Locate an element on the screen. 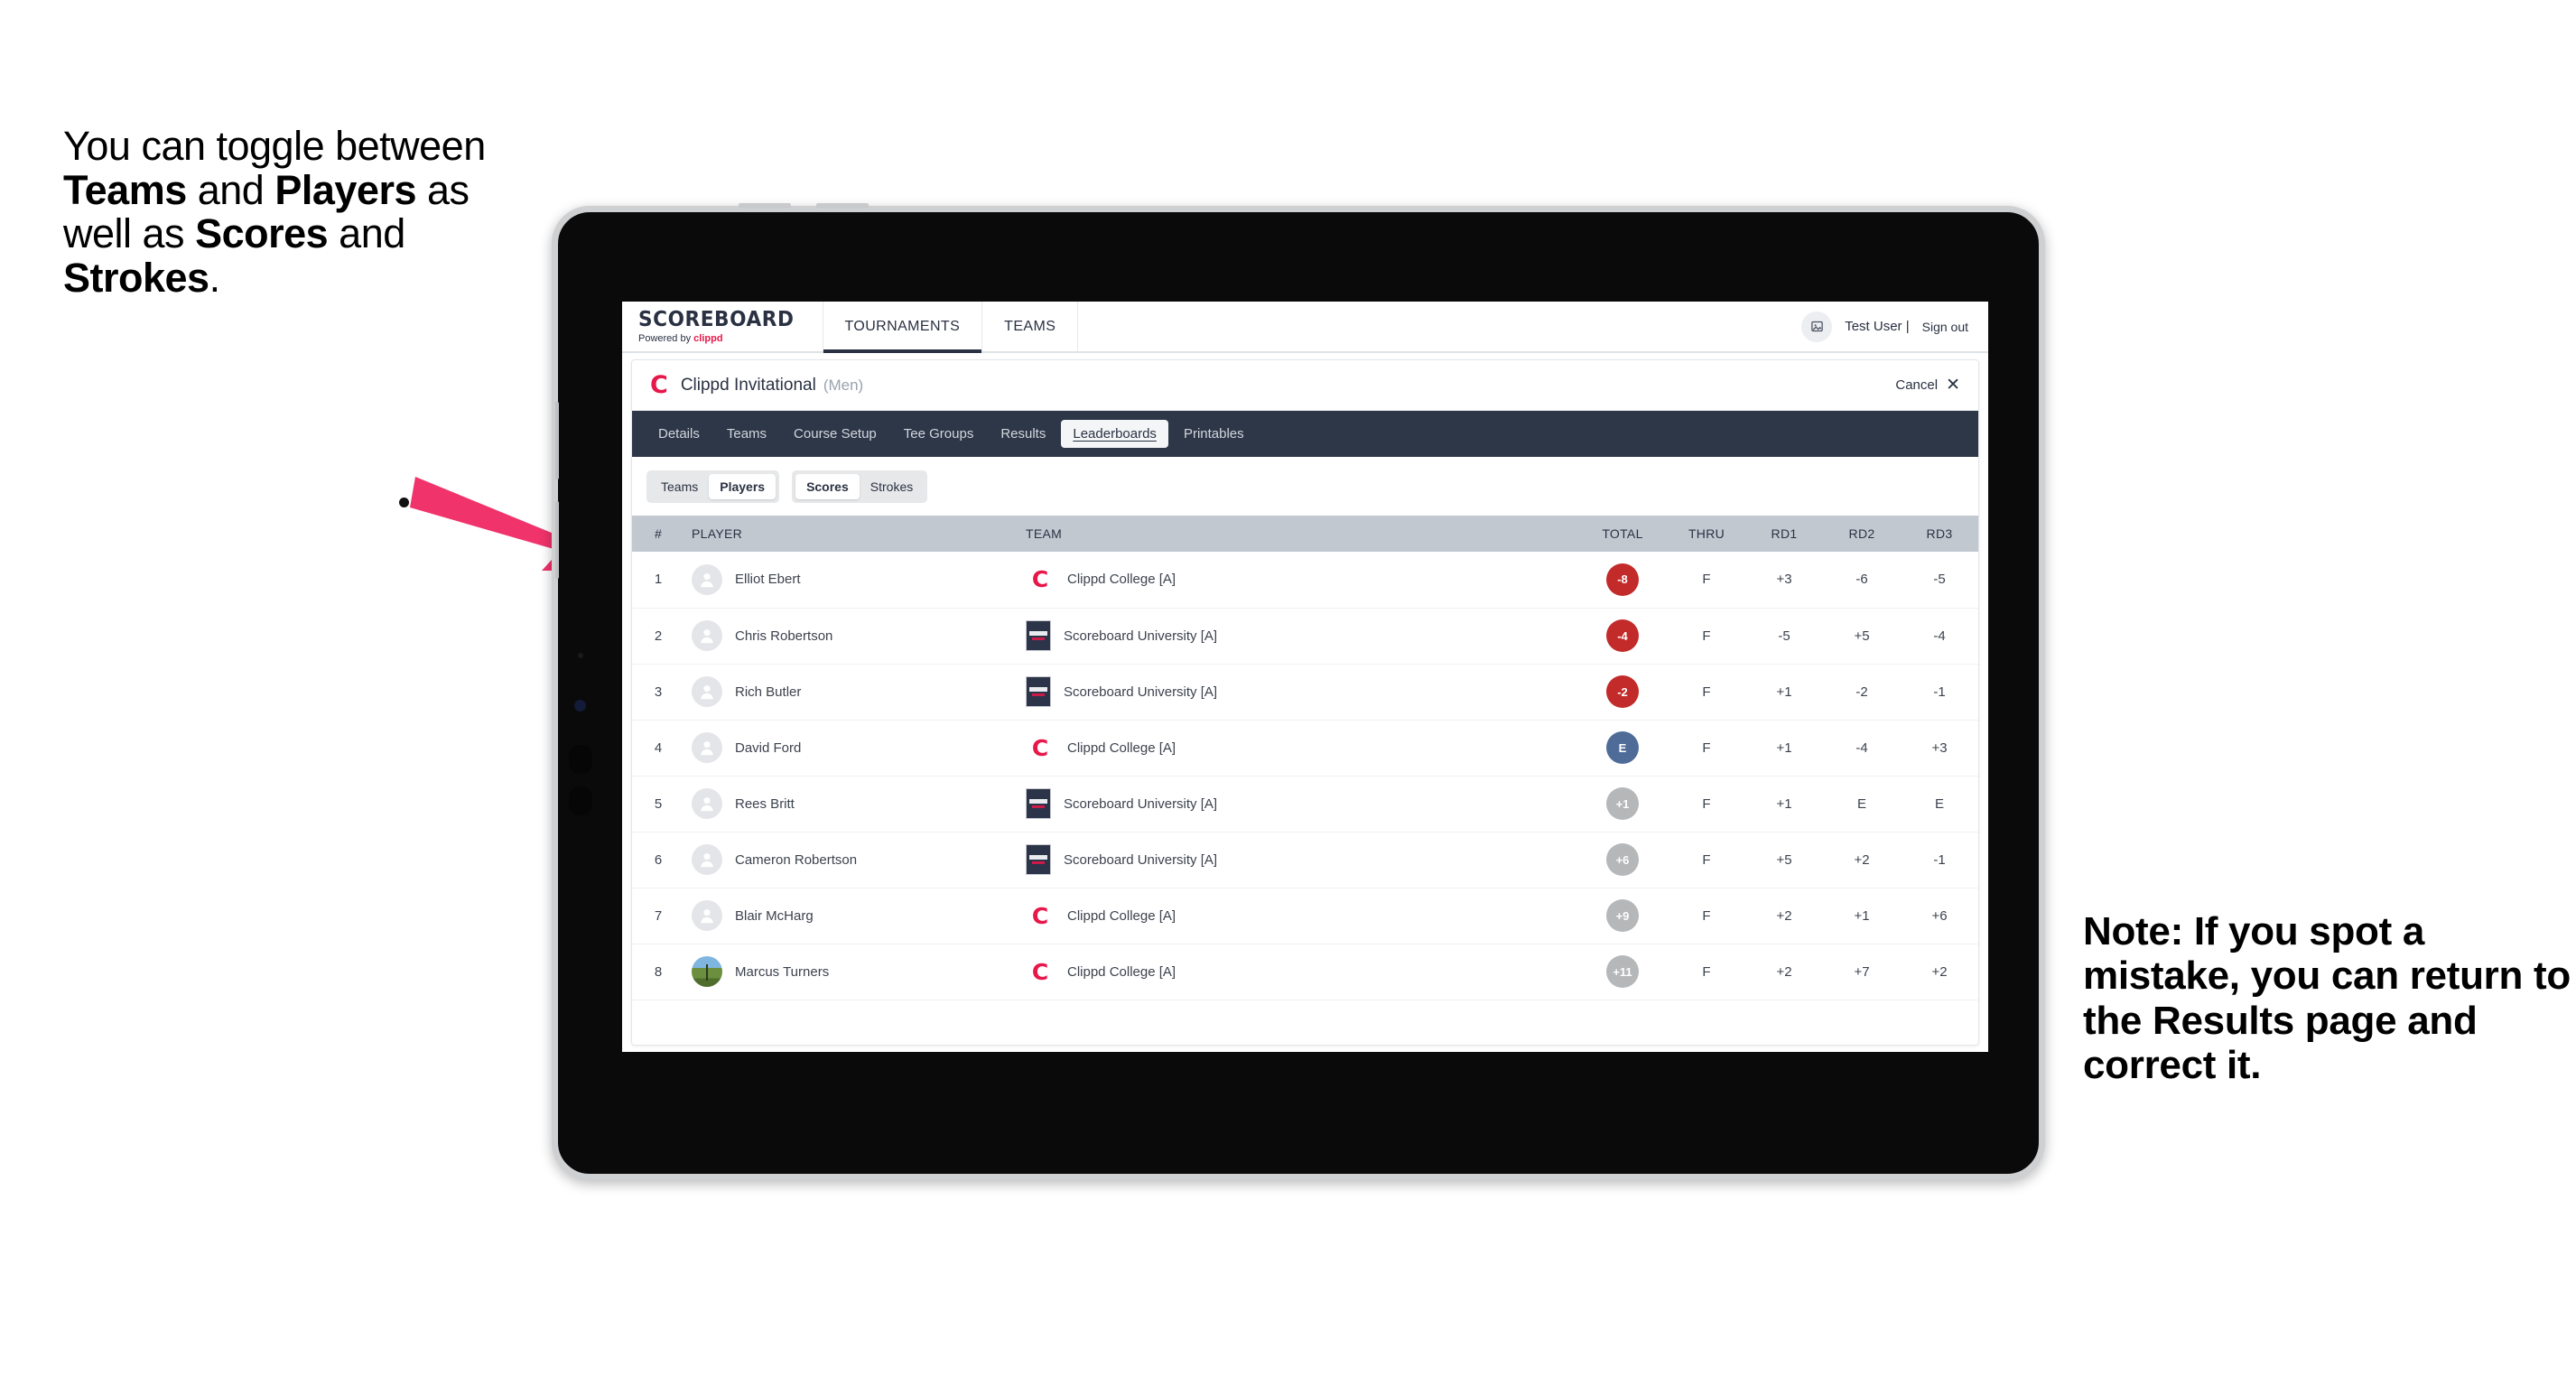  table-row: 4 David Ford C Clippd College [A] E F +1 -4 +3 is located at coordinates (1305, 748).